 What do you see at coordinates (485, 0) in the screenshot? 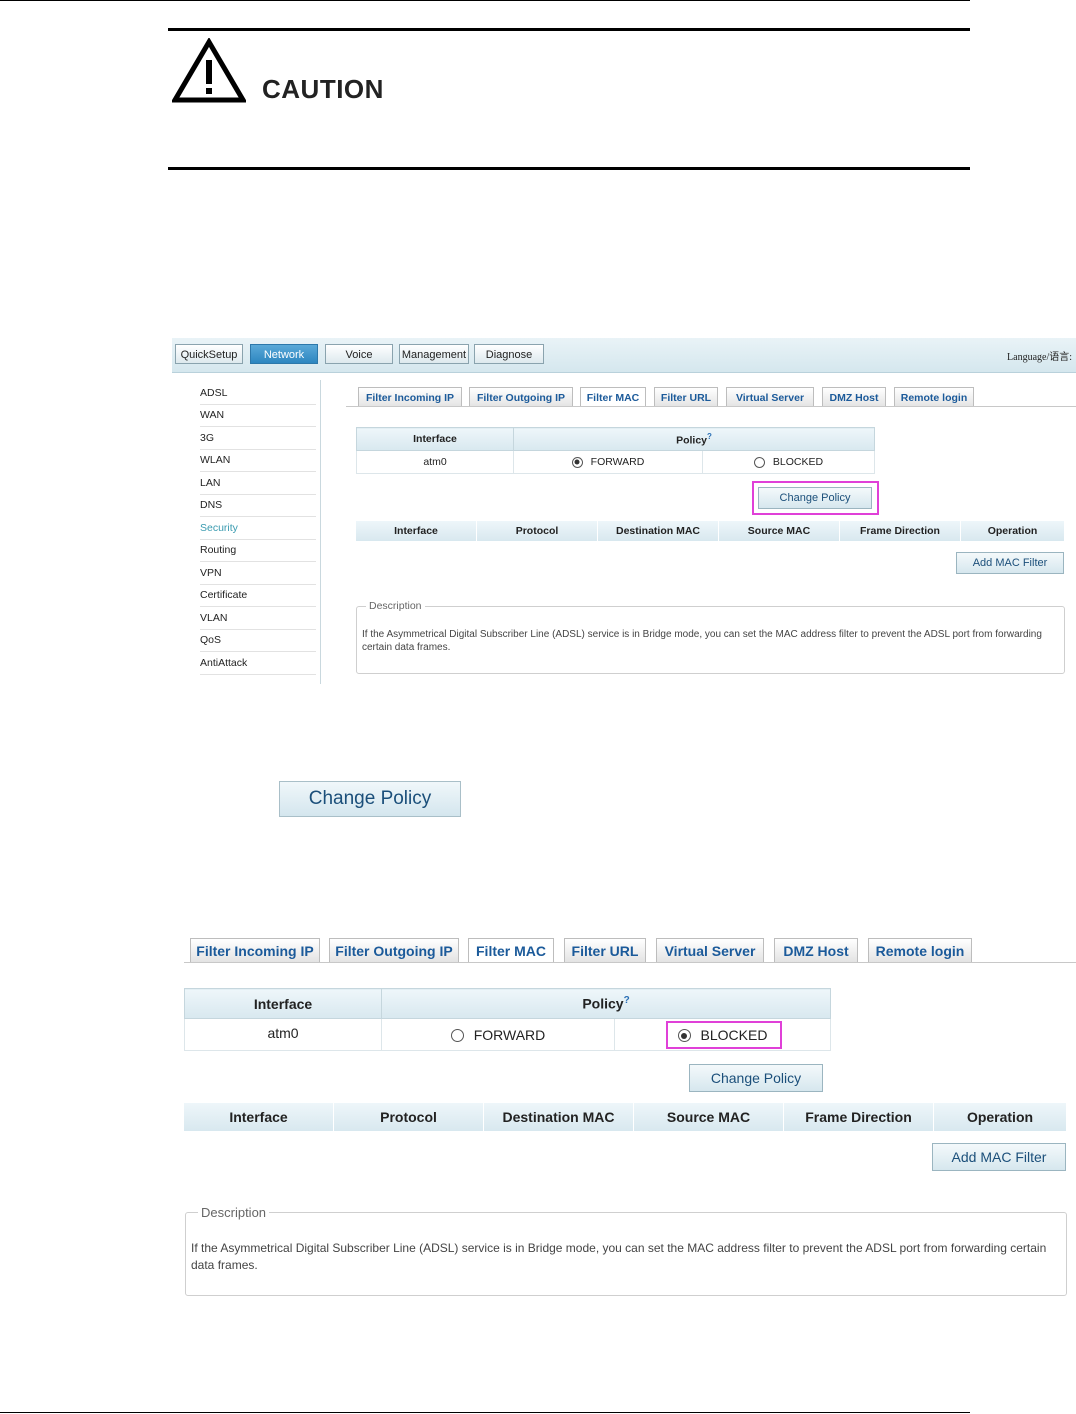
I see `header-rule` at bounding box center [485, 0].